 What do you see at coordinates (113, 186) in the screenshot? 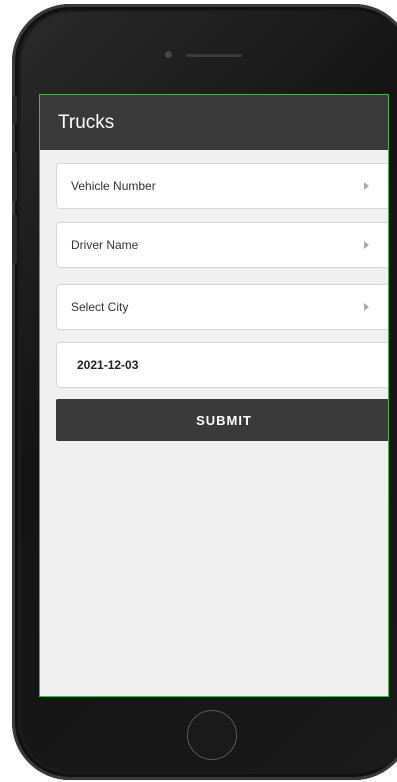
I see `vehicle-number-label: Vehicle Number` at bounding box center [113, 186].